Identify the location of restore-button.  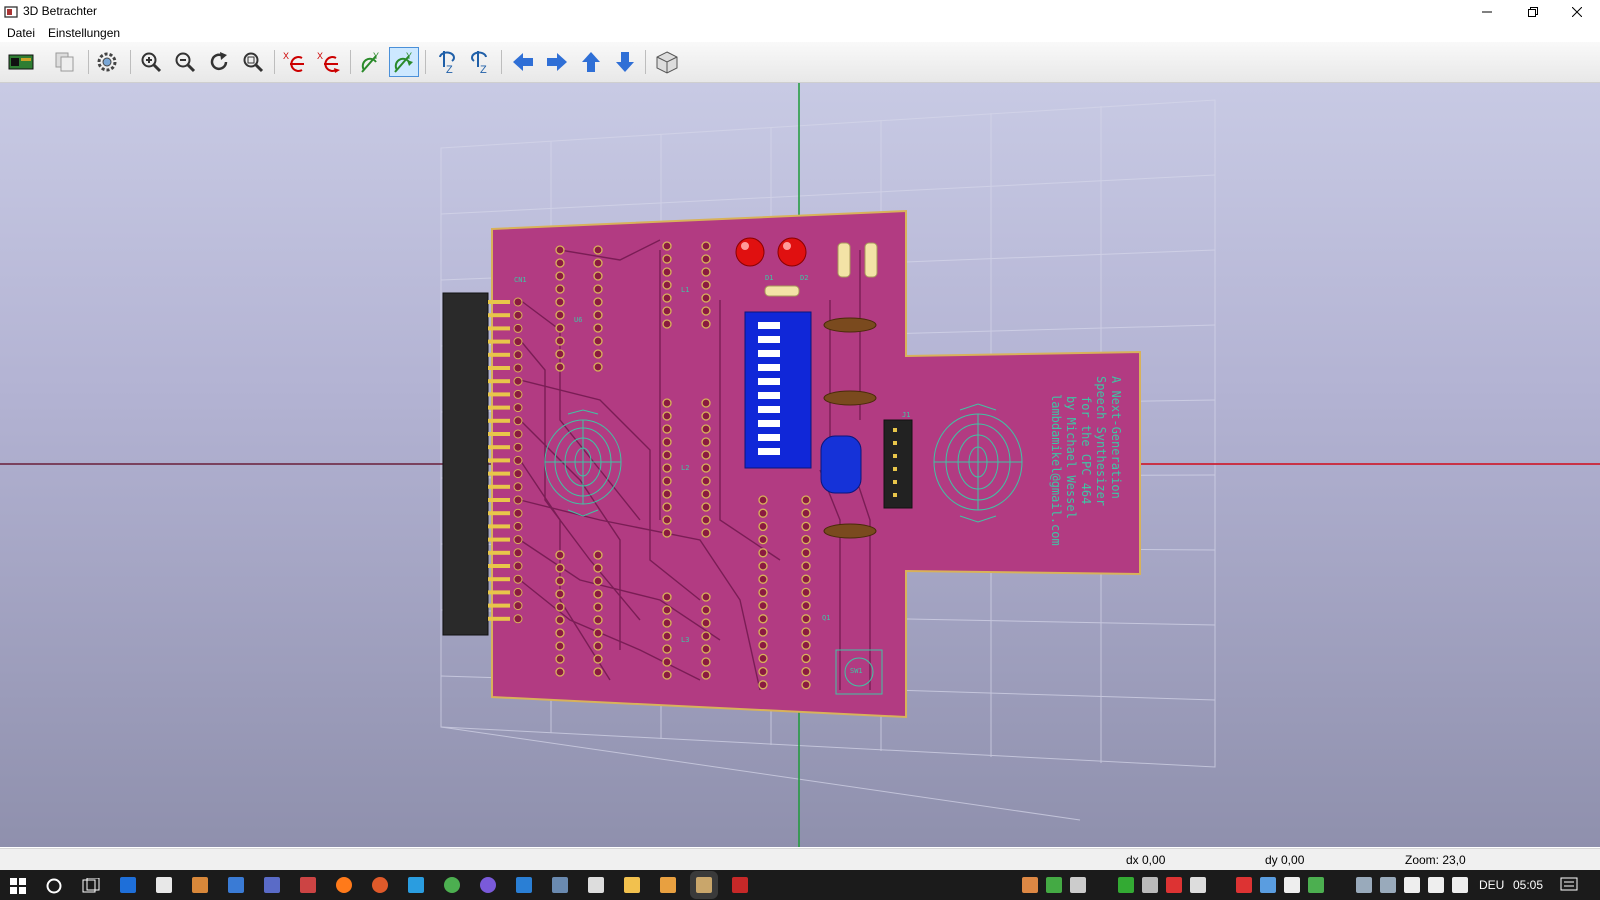
(1533, 12).